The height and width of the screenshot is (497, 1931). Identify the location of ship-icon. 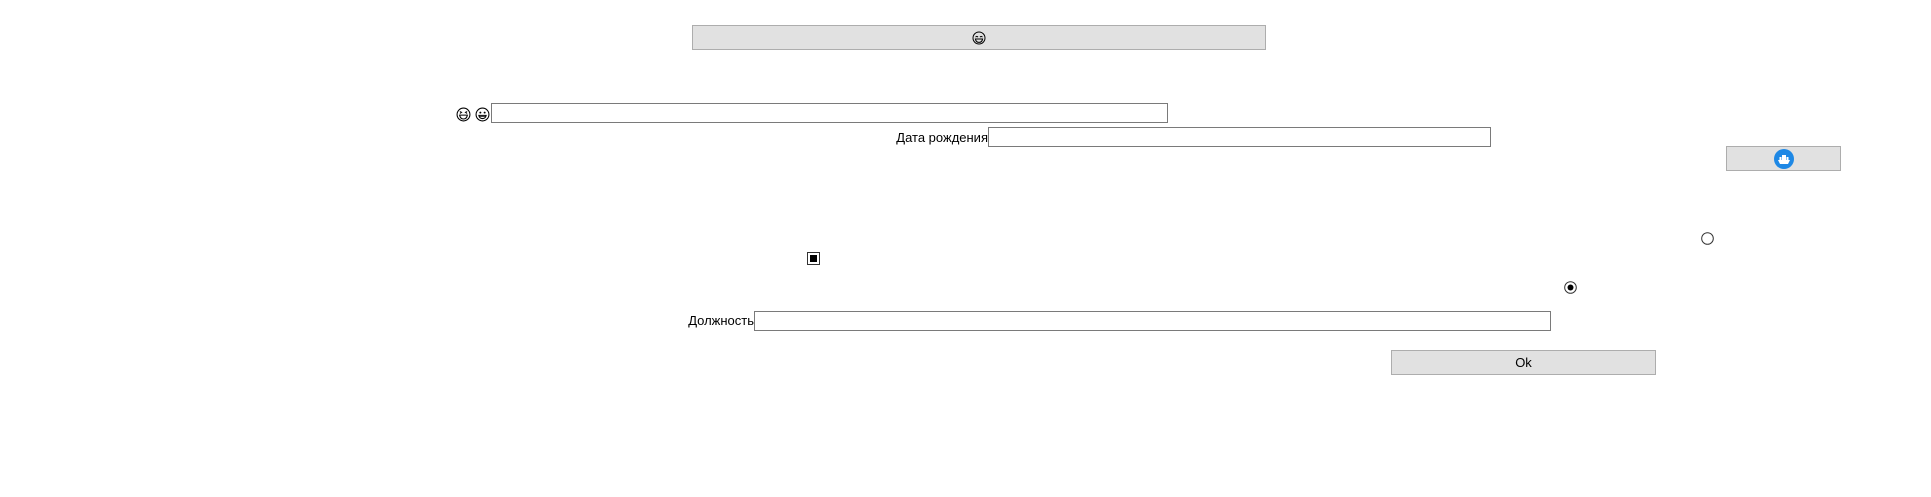
(1784, 159).